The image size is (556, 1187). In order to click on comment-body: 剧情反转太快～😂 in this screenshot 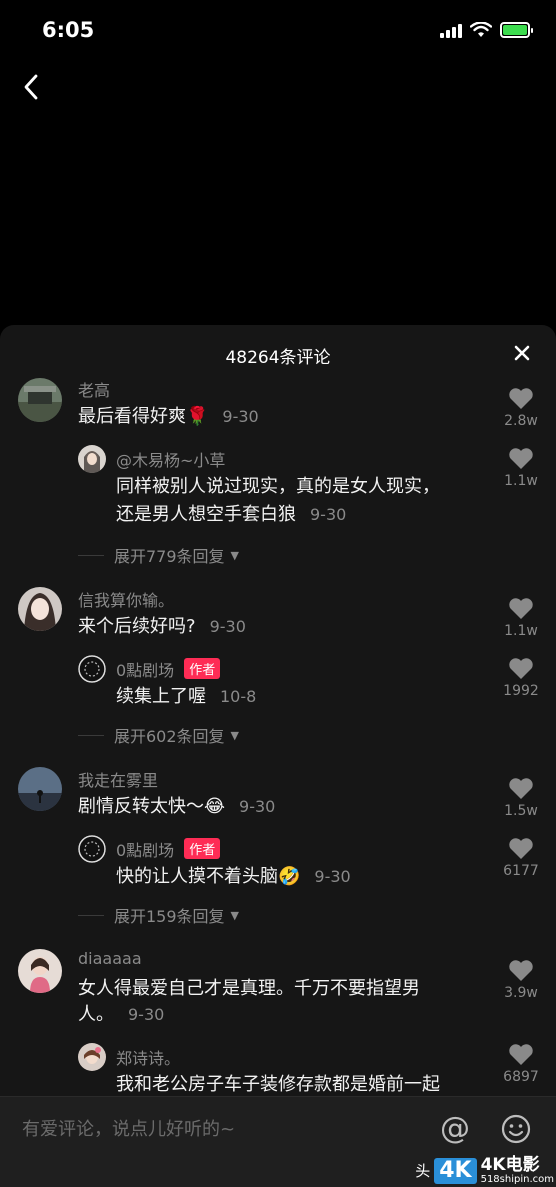, I will do `click(152, 806)`.